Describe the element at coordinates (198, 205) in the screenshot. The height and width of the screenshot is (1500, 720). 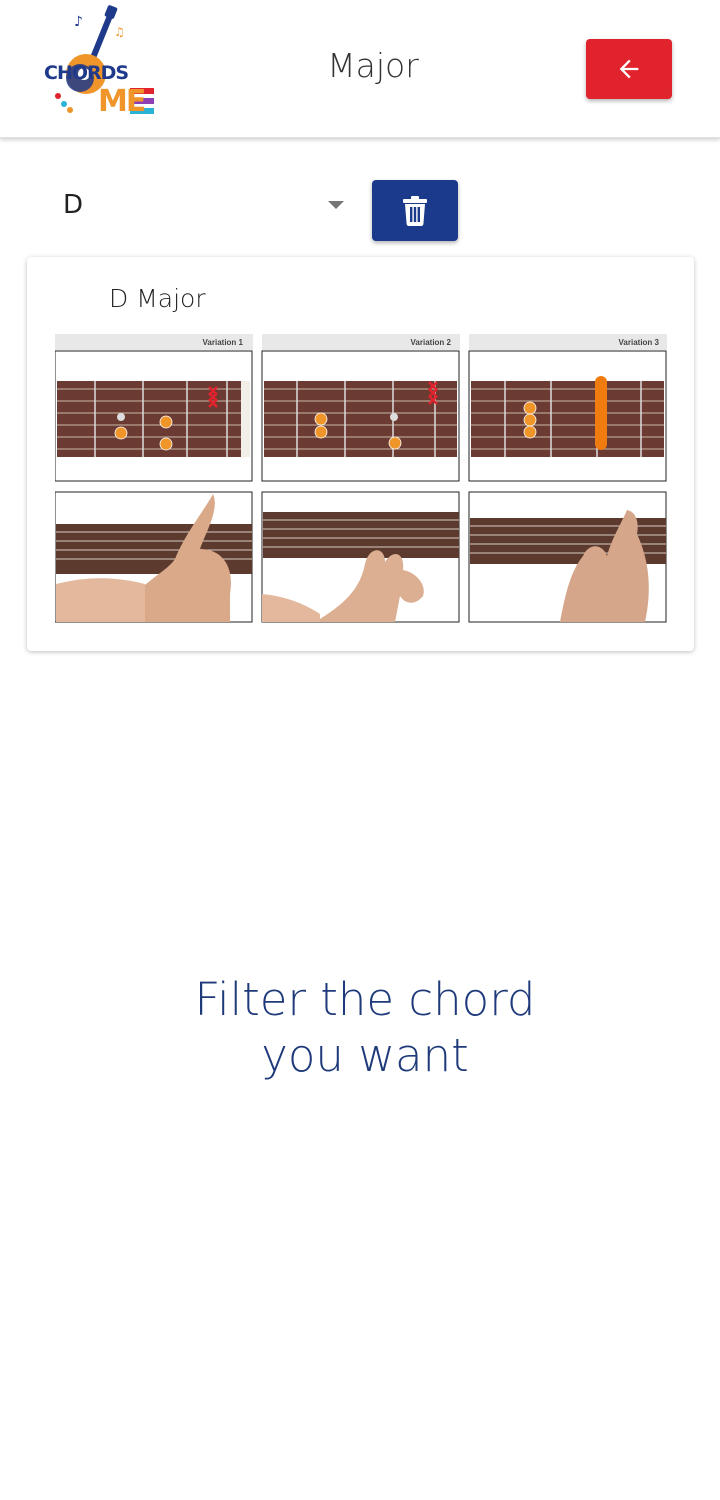
I see `key-select: D` at that location.